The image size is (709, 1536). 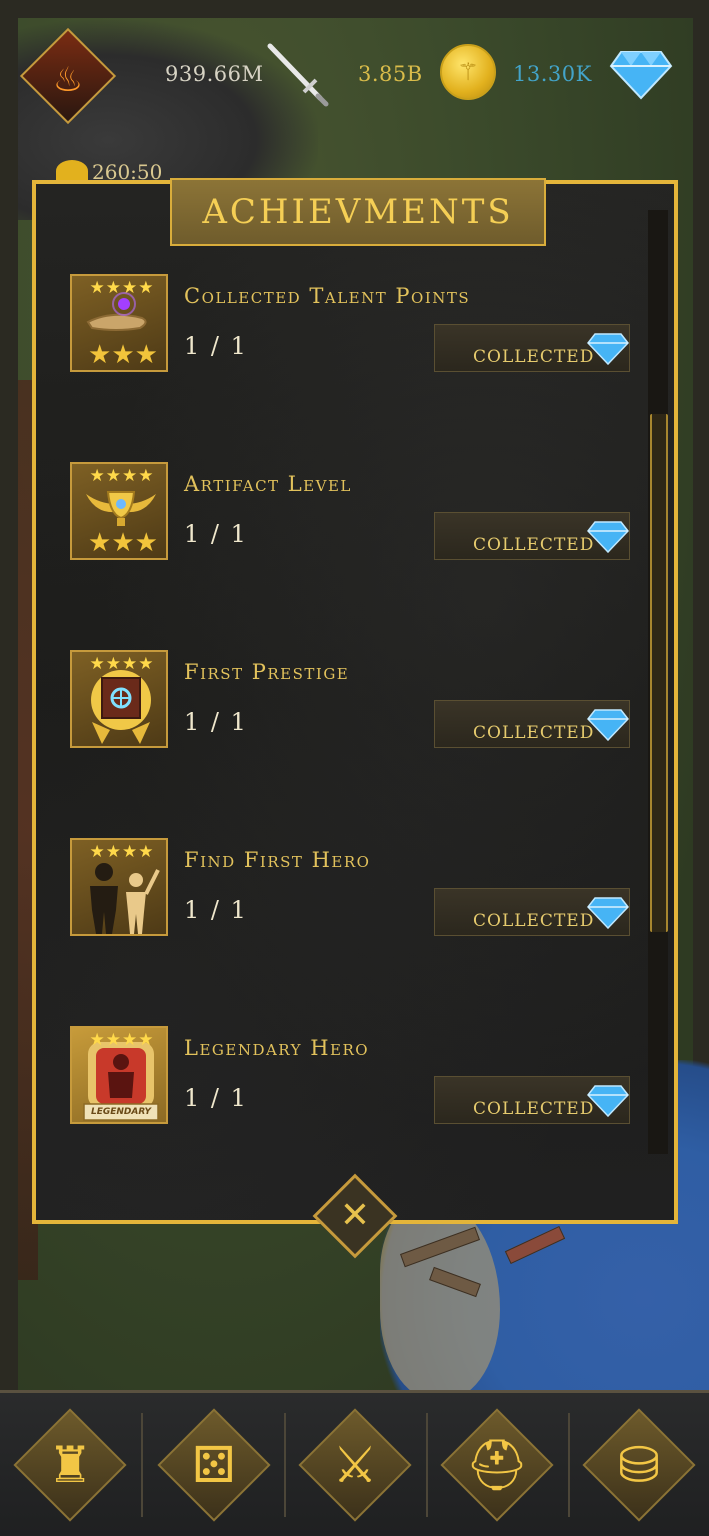 I want to click on crossed-swords-icon: ⚔, so click(x=355, y=1465).